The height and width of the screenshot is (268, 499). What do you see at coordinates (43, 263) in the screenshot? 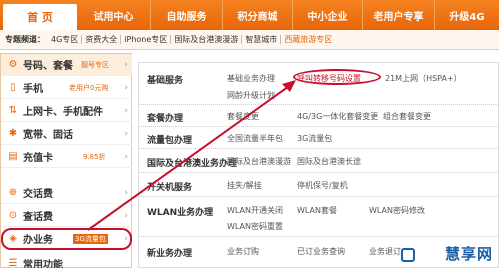
I see `sidebar-item-label: 常用功能` at bounding box center [43, 263].